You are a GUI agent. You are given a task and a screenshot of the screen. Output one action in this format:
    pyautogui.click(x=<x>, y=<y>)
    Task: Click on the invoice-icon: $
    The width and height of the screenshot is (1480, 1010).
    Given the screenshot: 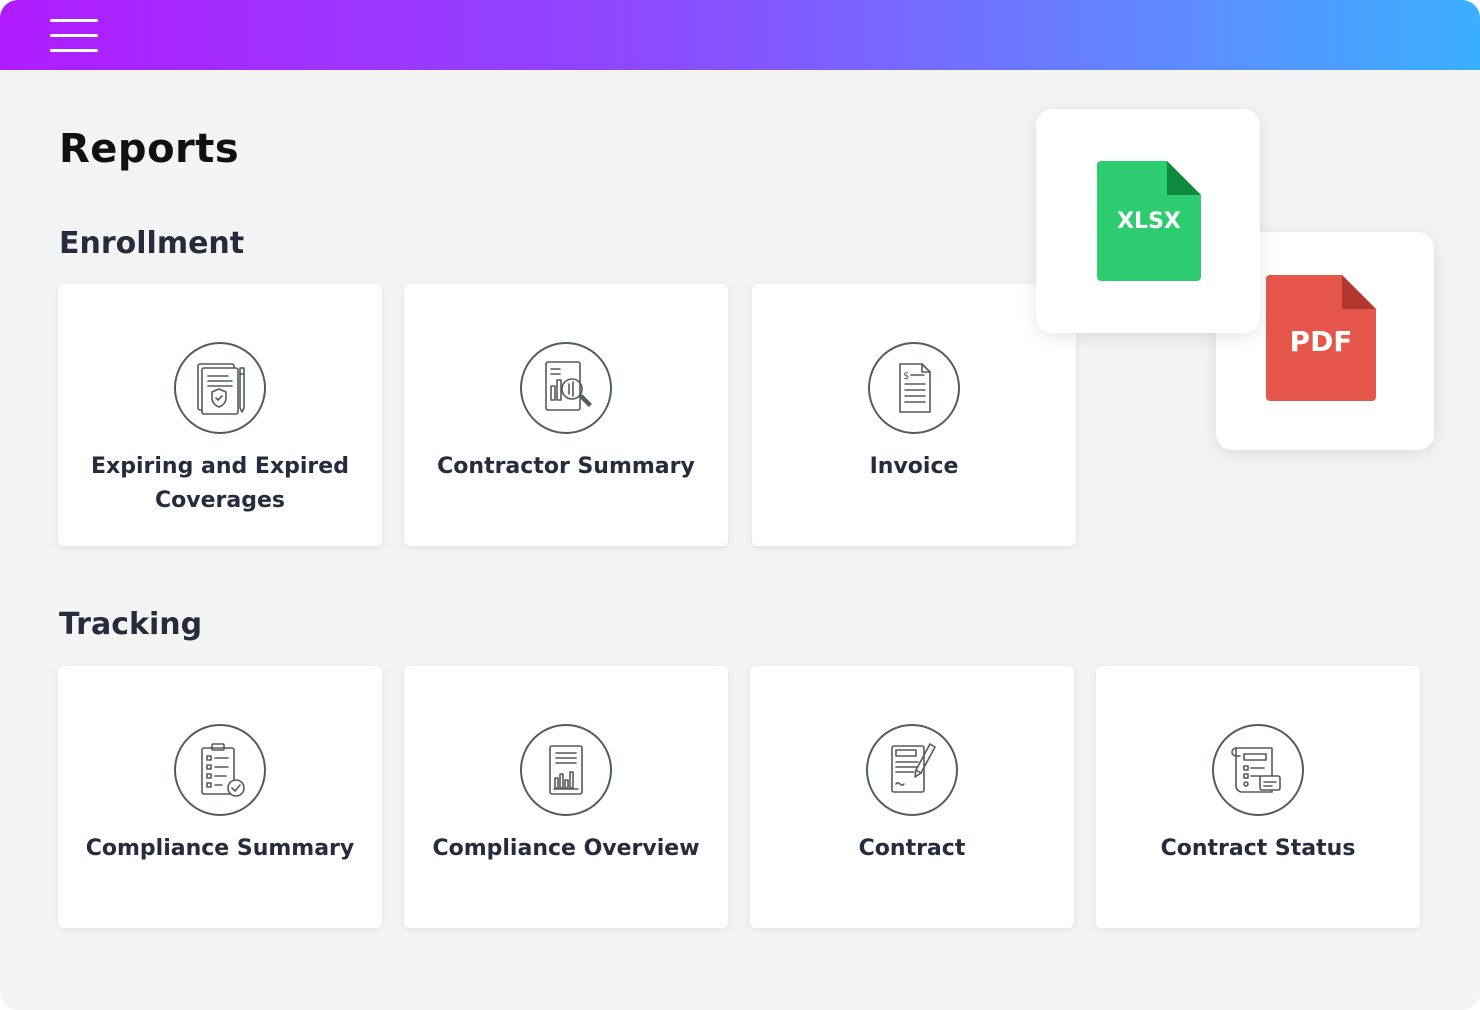 What is the action you would take?
    pyautogui.click(x=914, y=388)
    